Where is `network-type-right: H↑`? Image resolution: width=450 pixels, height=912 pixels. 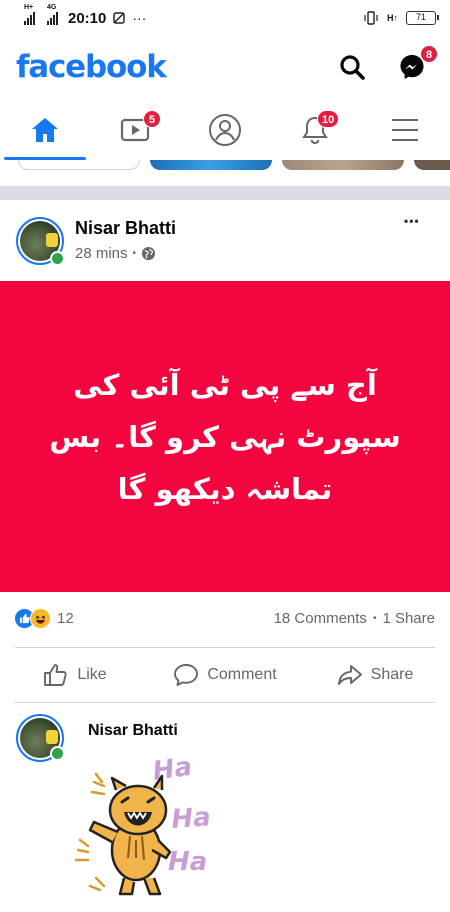
network-type-right: H↑ is located at coordinates (392, 18).